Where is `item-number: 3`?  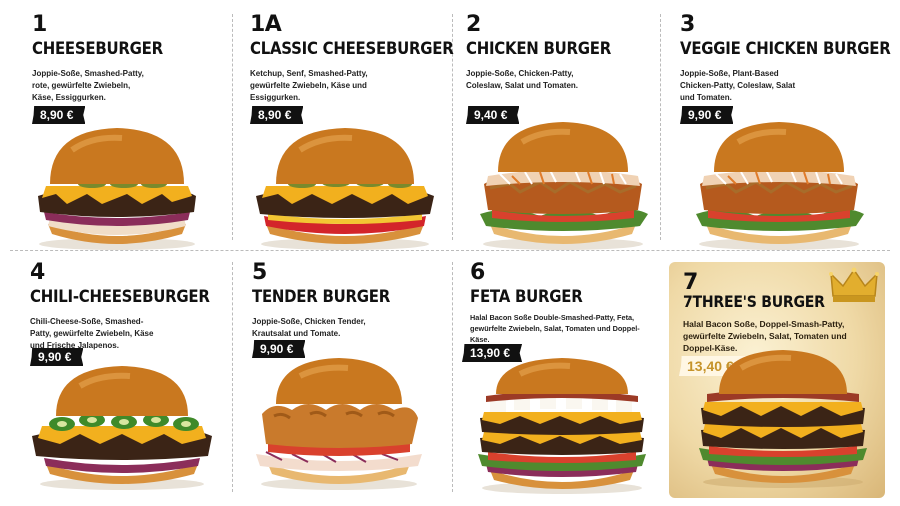 item-number: 3 is located at coordinates (687, 24).